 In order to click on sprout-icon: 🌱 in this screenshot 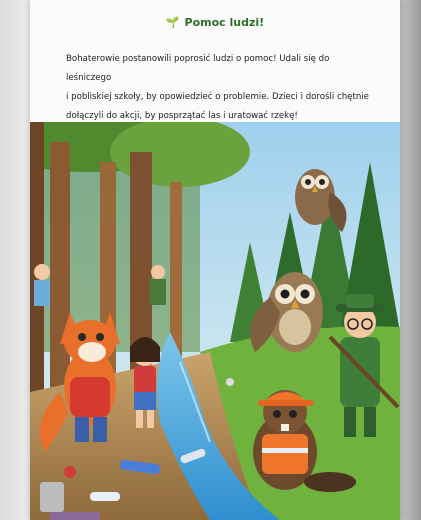, I will do `click(172, 22)`.